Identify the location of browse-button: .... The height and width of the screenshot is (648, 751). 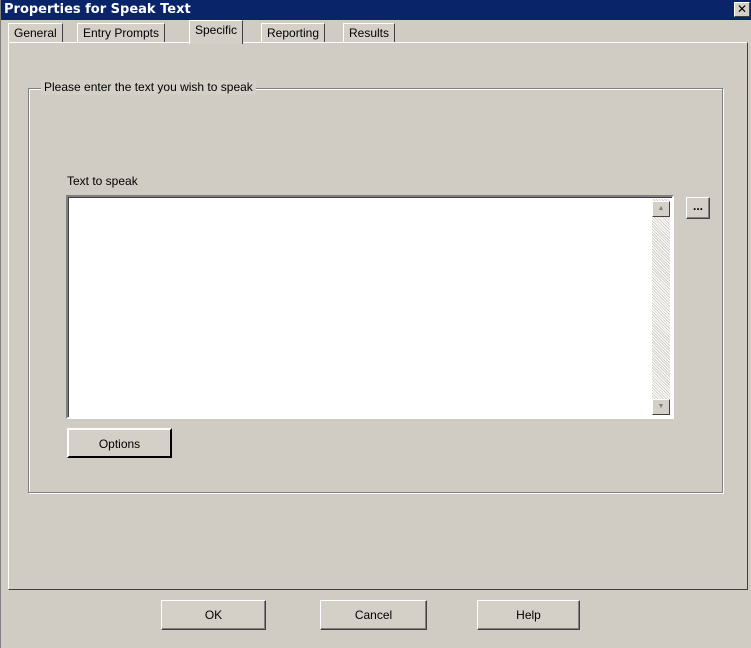
(698, 208).